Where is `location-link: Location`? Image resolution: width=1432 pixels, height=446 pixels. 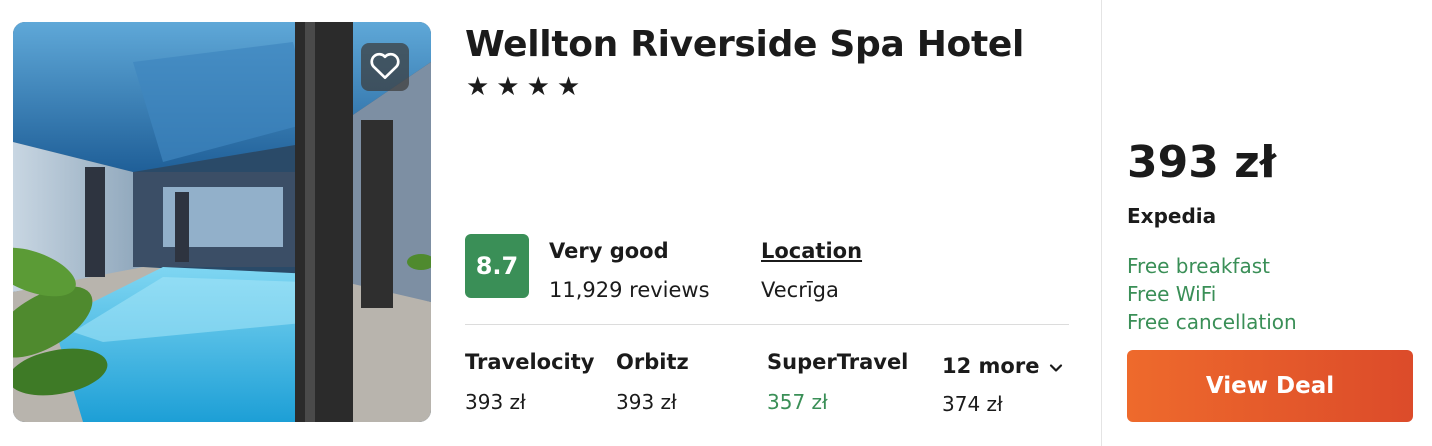 location-link: Location is located at coordinates (811, 251).